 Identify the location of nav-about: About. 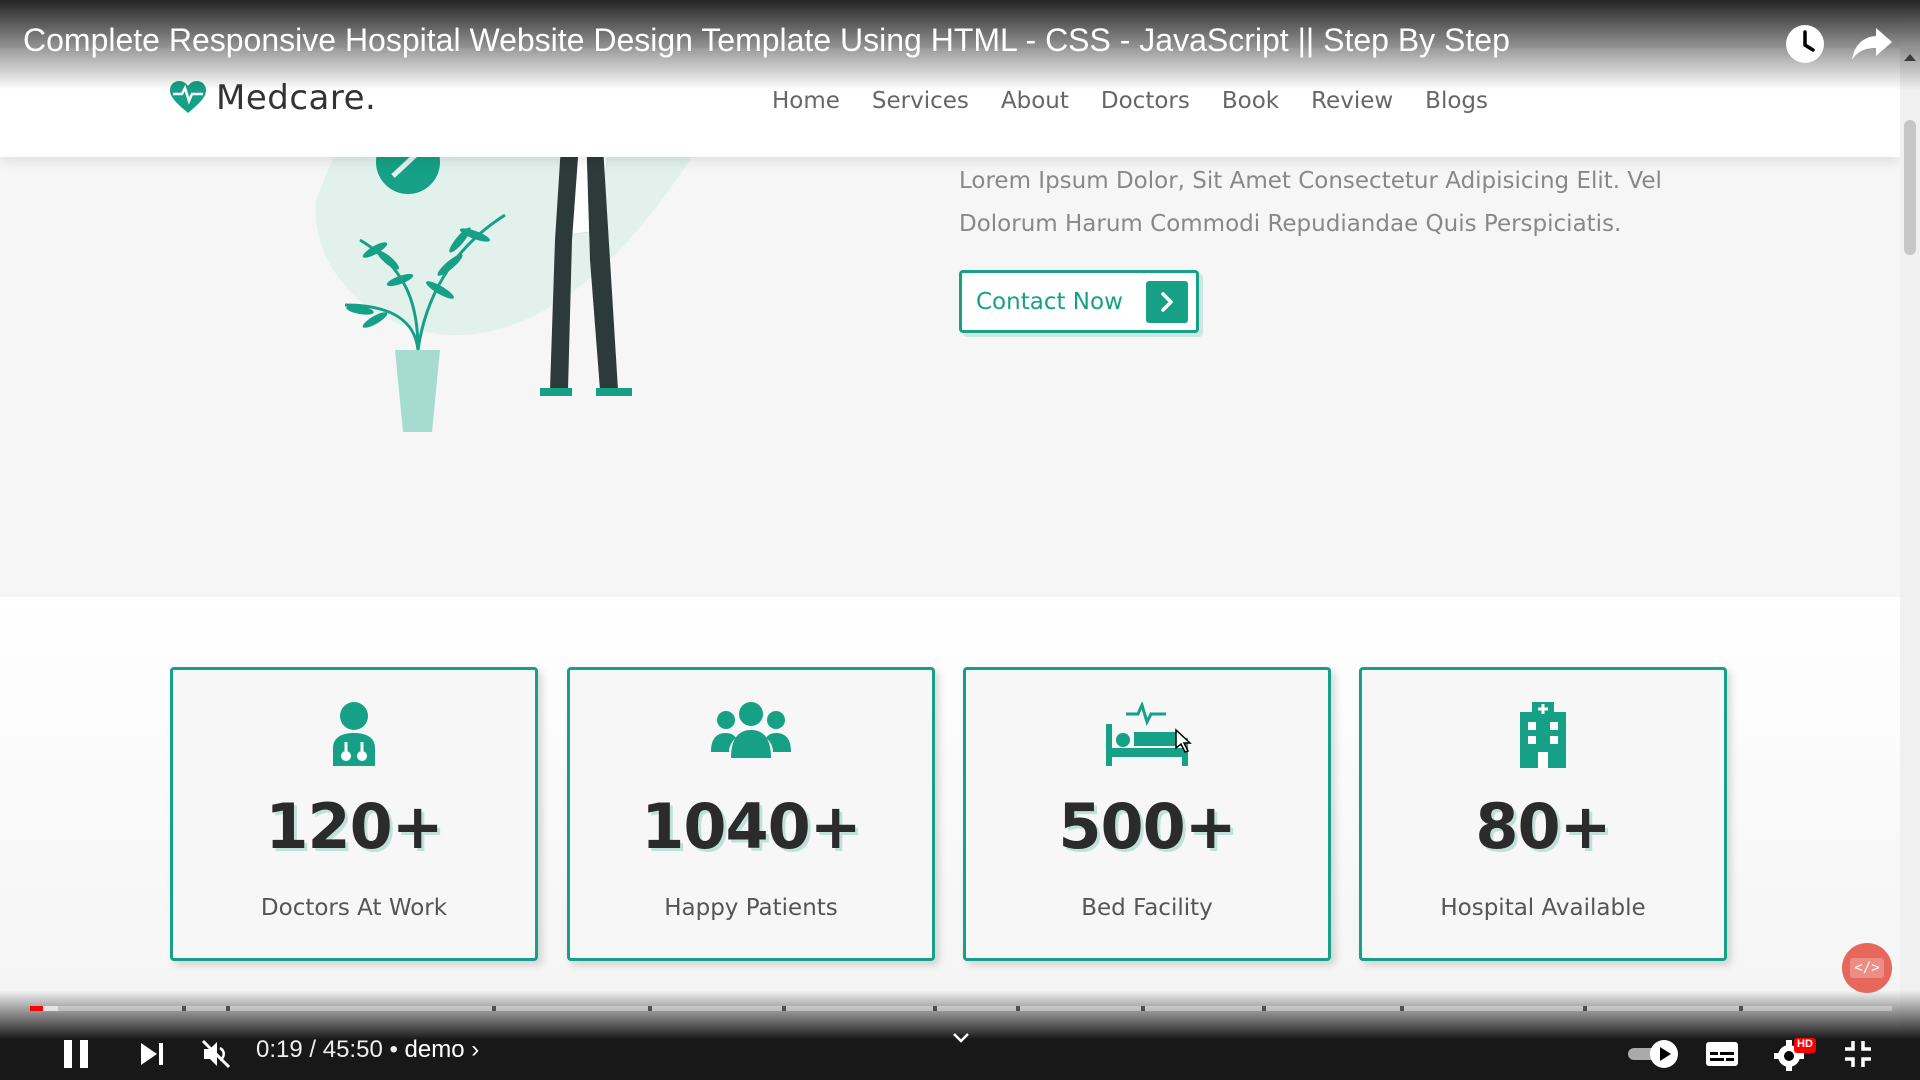
(1035, 101).